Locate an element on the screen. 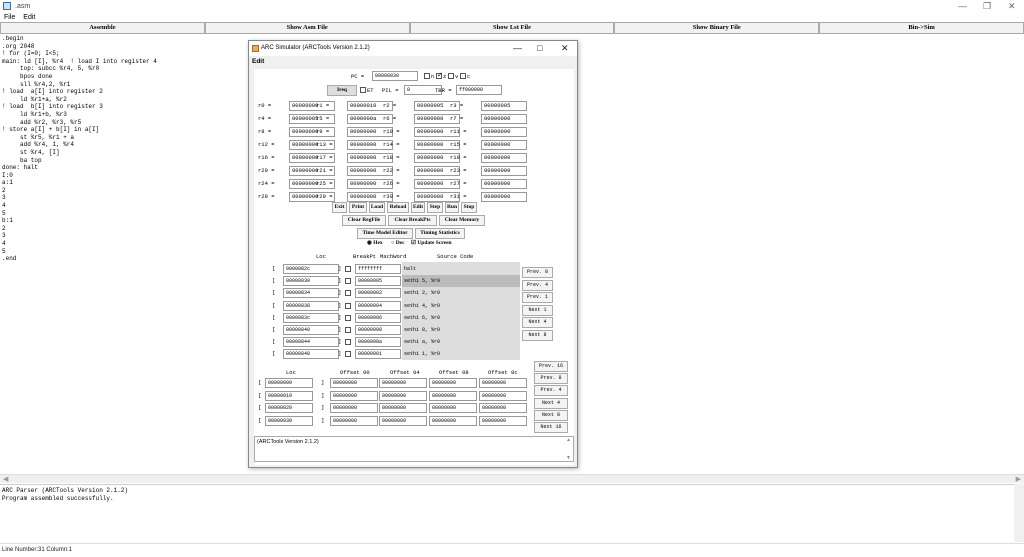  radio-hex: ◉ Hex is located at coordinates (375, 243).